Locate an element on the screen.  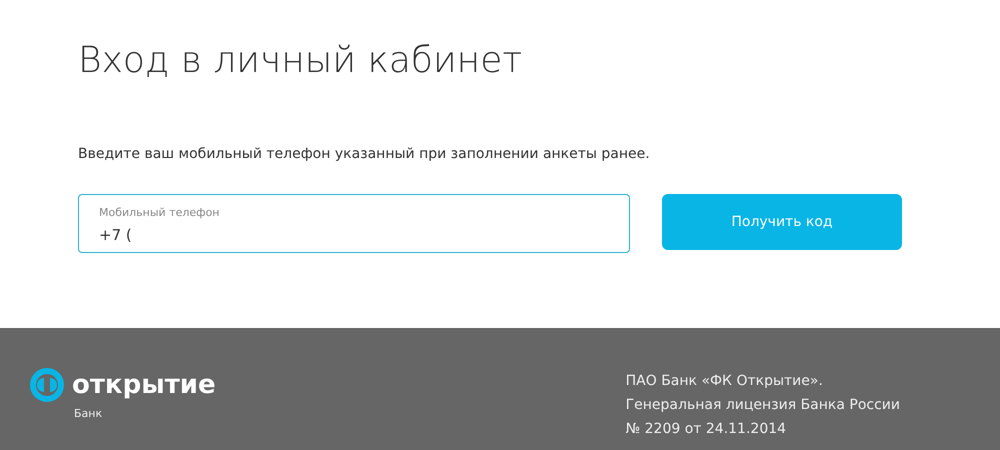
legal-text: Генеральная лицензия Банка России is located at coordinates (763, 405).